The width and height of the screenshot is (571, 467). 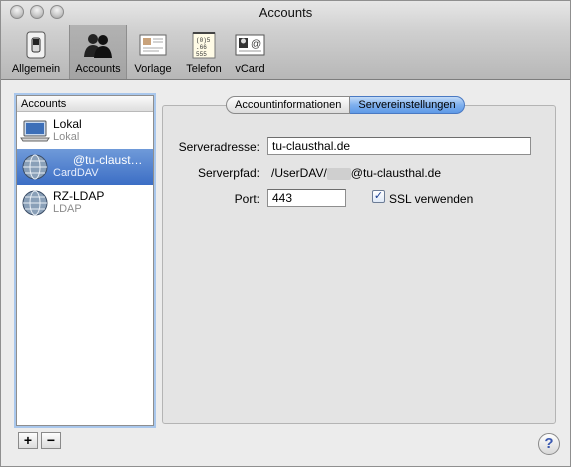 I want to click on add-account-button: +, so click(x=28, y=440).